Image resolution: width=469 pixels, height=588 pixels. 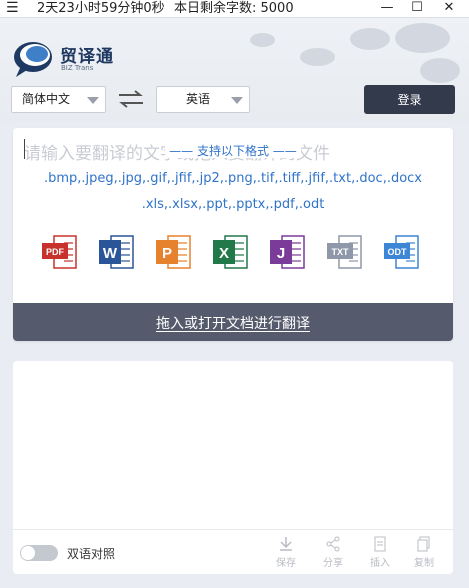 I want to click on target-language-value: 英语, so click(x=197, y=99).